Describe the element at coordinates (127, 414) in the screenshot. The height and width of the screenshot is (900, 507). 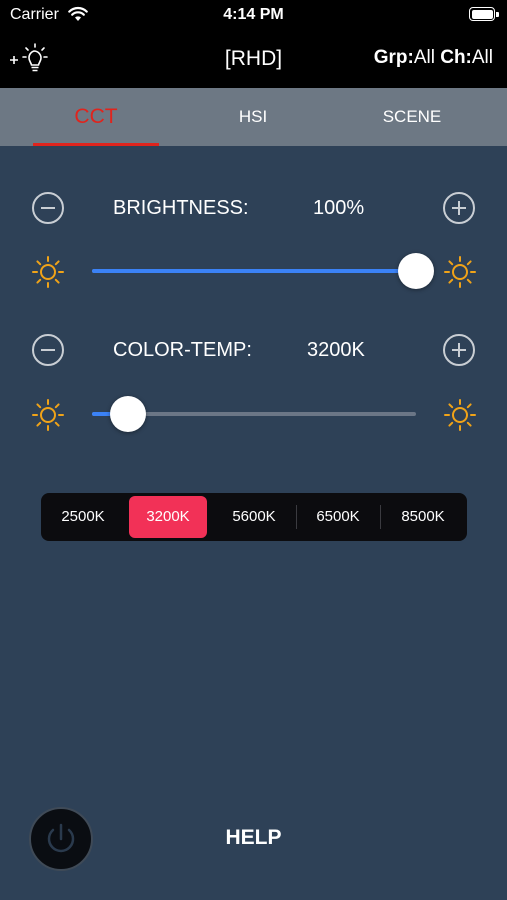
I see `color-temp-thumb` at that location.